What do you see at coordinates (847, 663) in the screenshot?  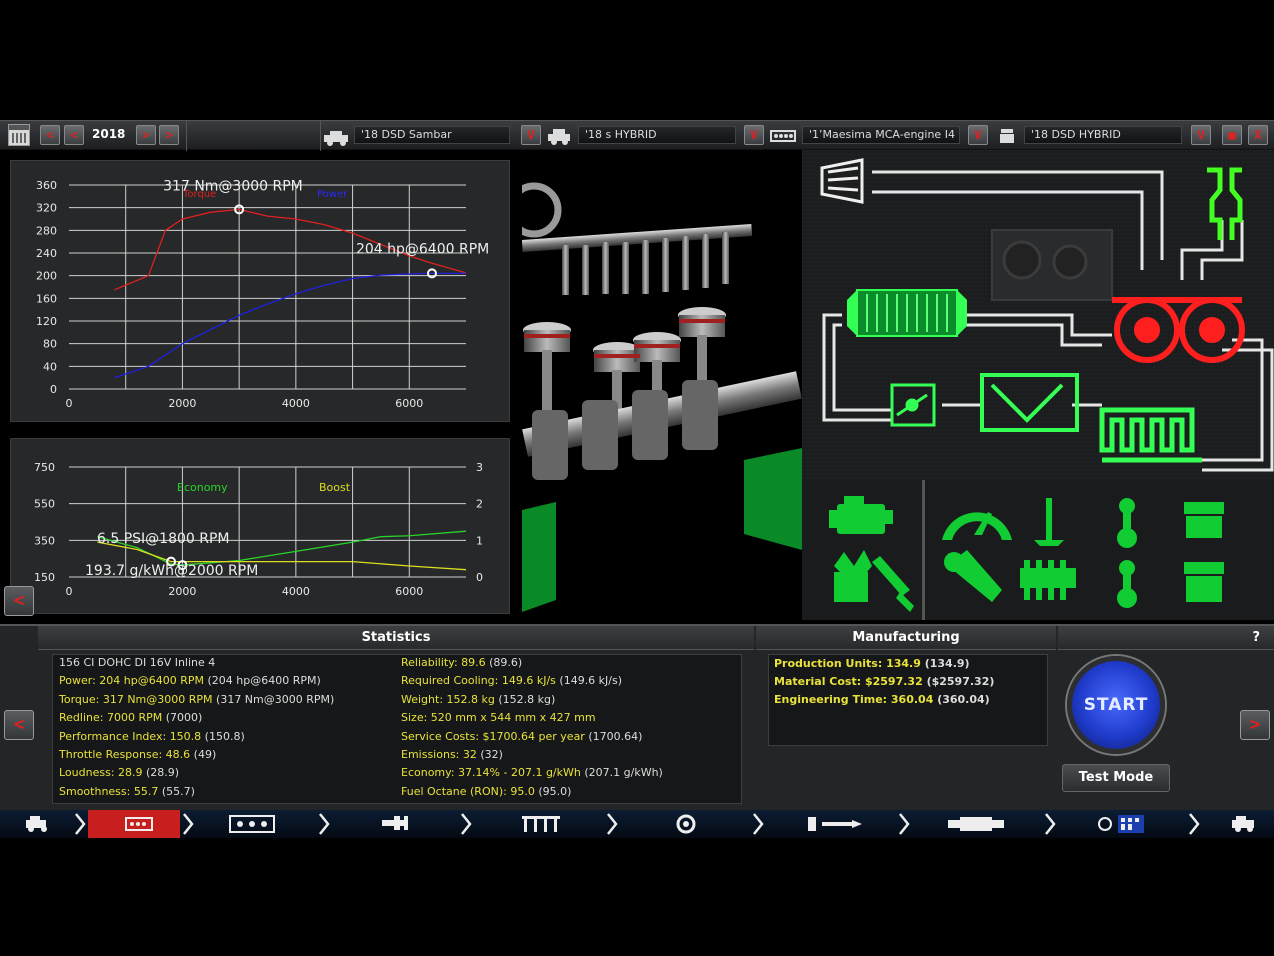 I see `stat-value: Production Units: 134.9` at bounding box center [847, 663].